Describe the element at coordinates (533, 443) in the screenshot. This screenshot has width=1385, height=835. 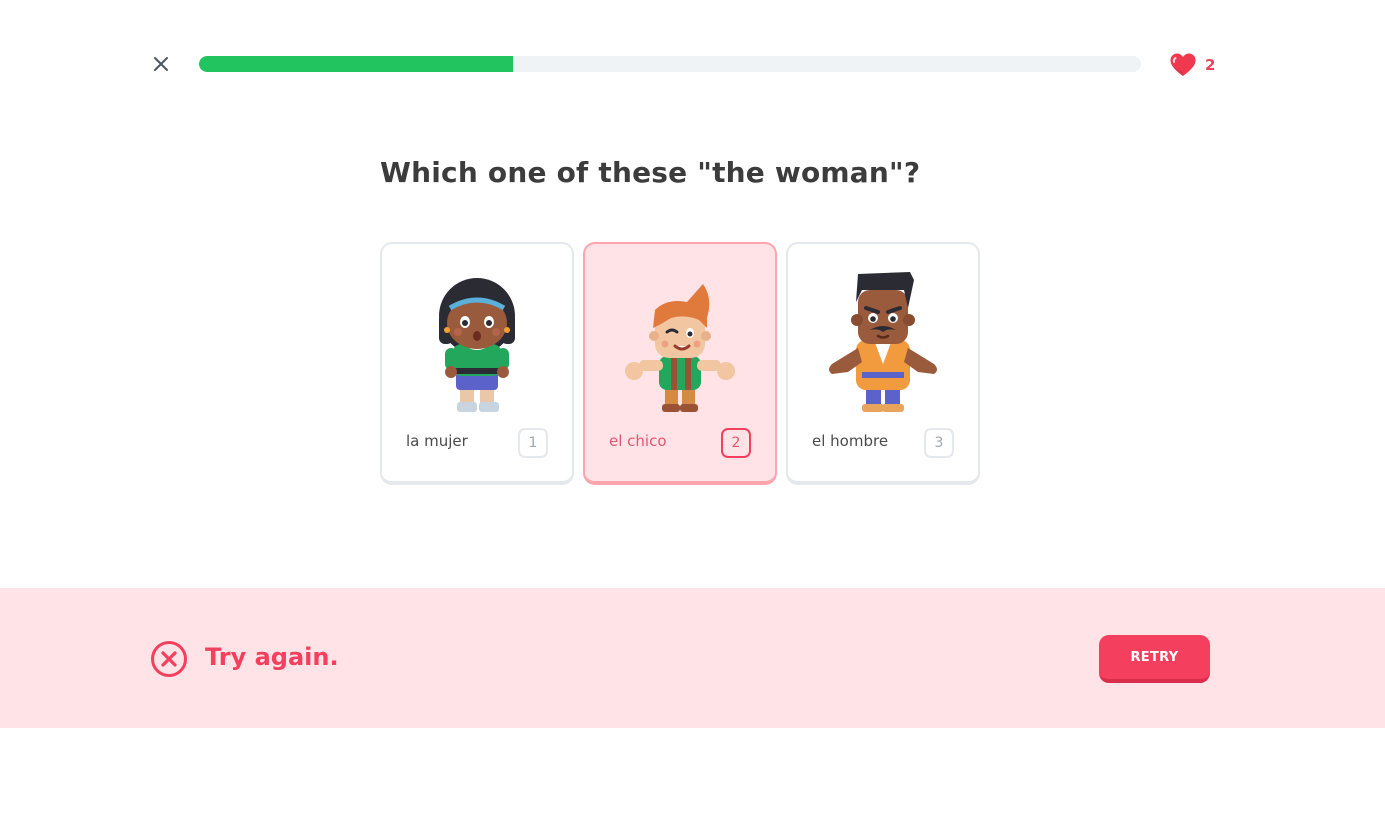
I see `choice-key-hint: 1` at that location.